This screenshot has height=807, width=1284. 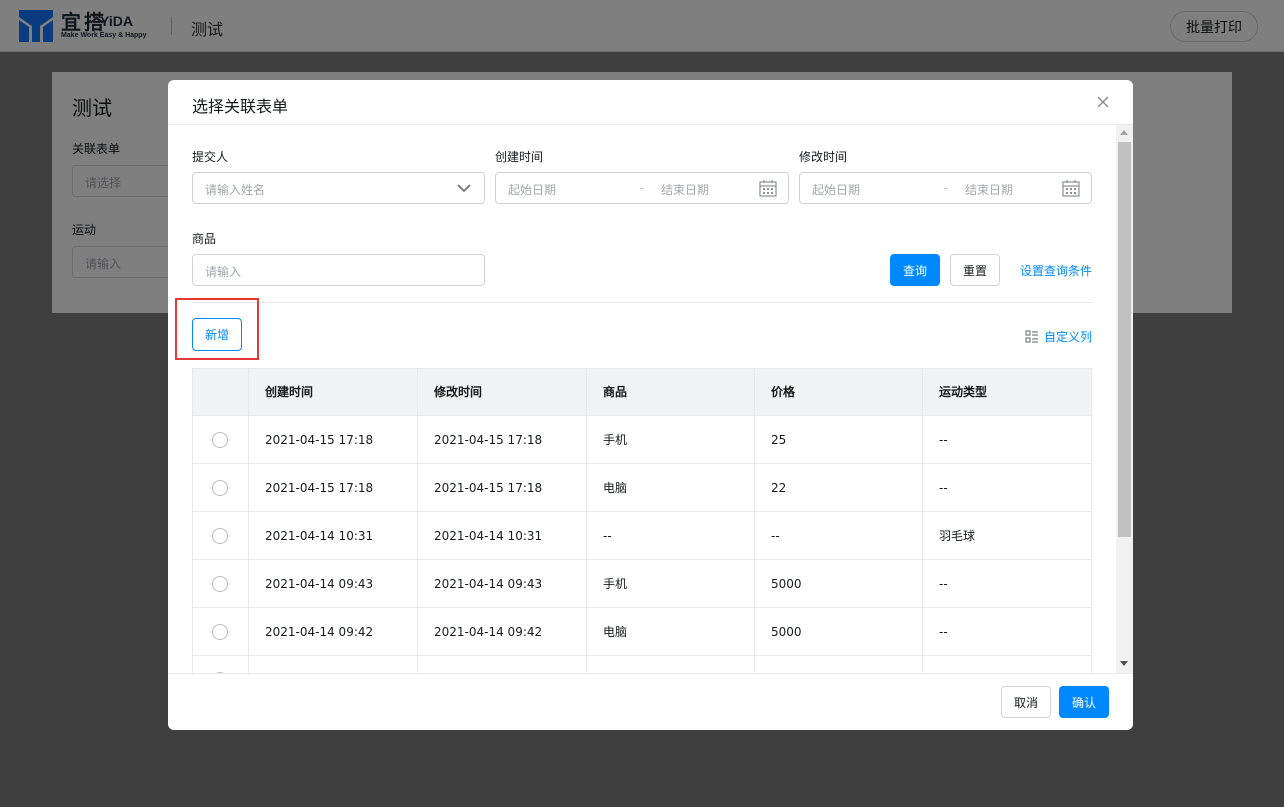 What do you see at coordinates (836, 189) in the screenshot?
I see `modified-start-date: 起始日期` at bounding box center [836, 189].